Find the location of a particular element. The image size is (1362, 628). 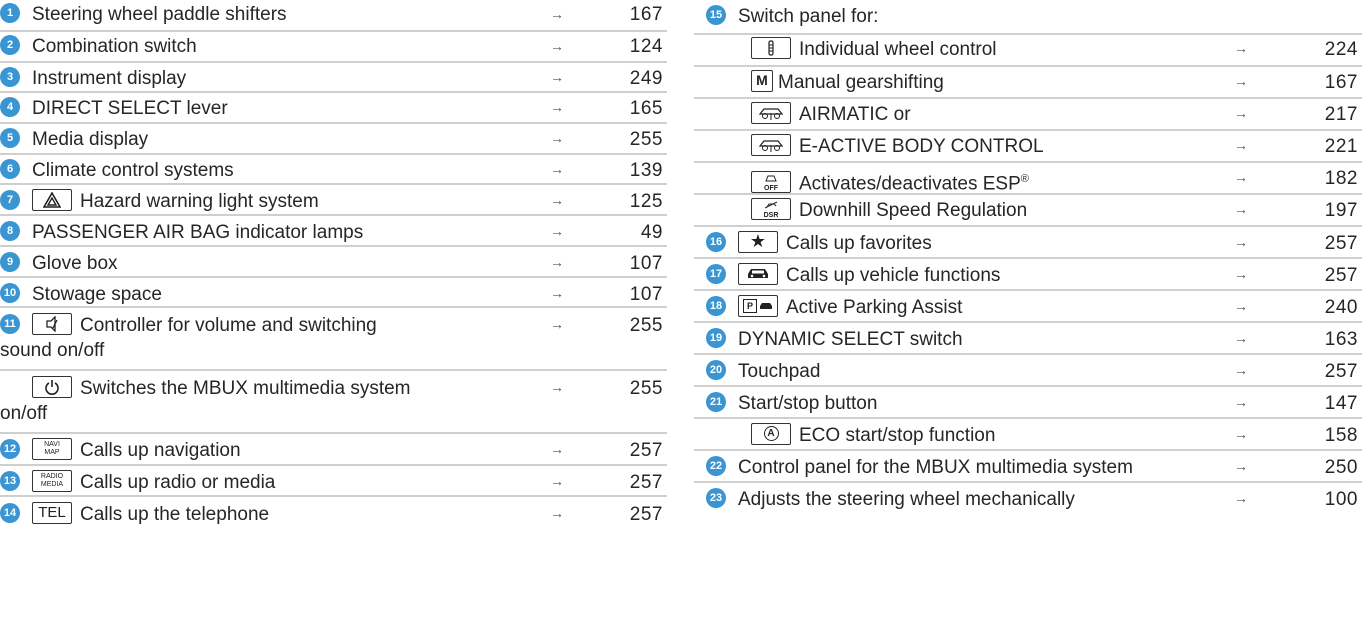

index-row: 6 Climate control systems → 139 is located at coordinates (333, 170).